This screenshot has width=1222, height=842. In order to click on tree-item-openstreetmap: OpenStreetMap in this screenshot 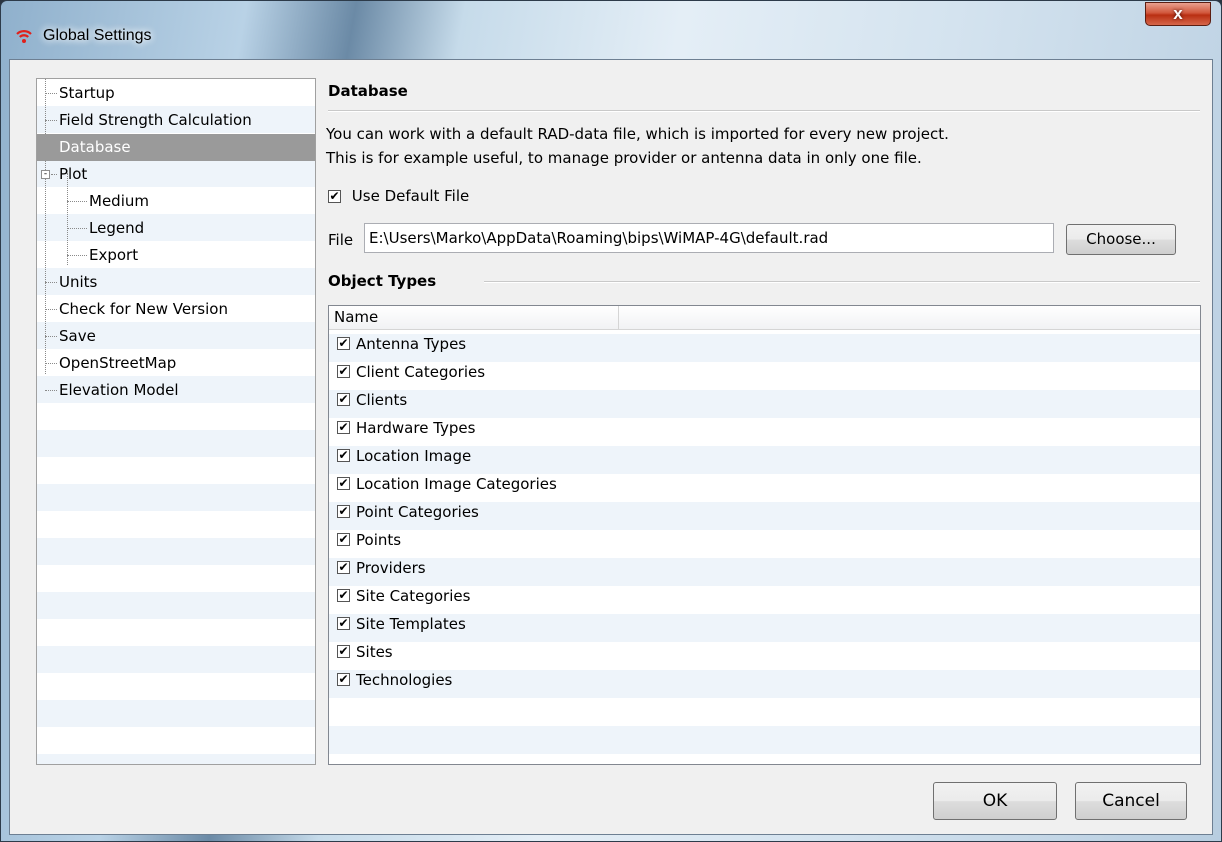, I will do `click(159, 363)`.